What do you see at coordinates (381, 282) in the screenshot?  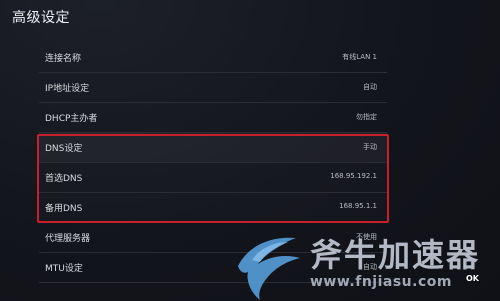 I see `watermark-url: www.fnjiasu.com` at bounding box center [381, 282].